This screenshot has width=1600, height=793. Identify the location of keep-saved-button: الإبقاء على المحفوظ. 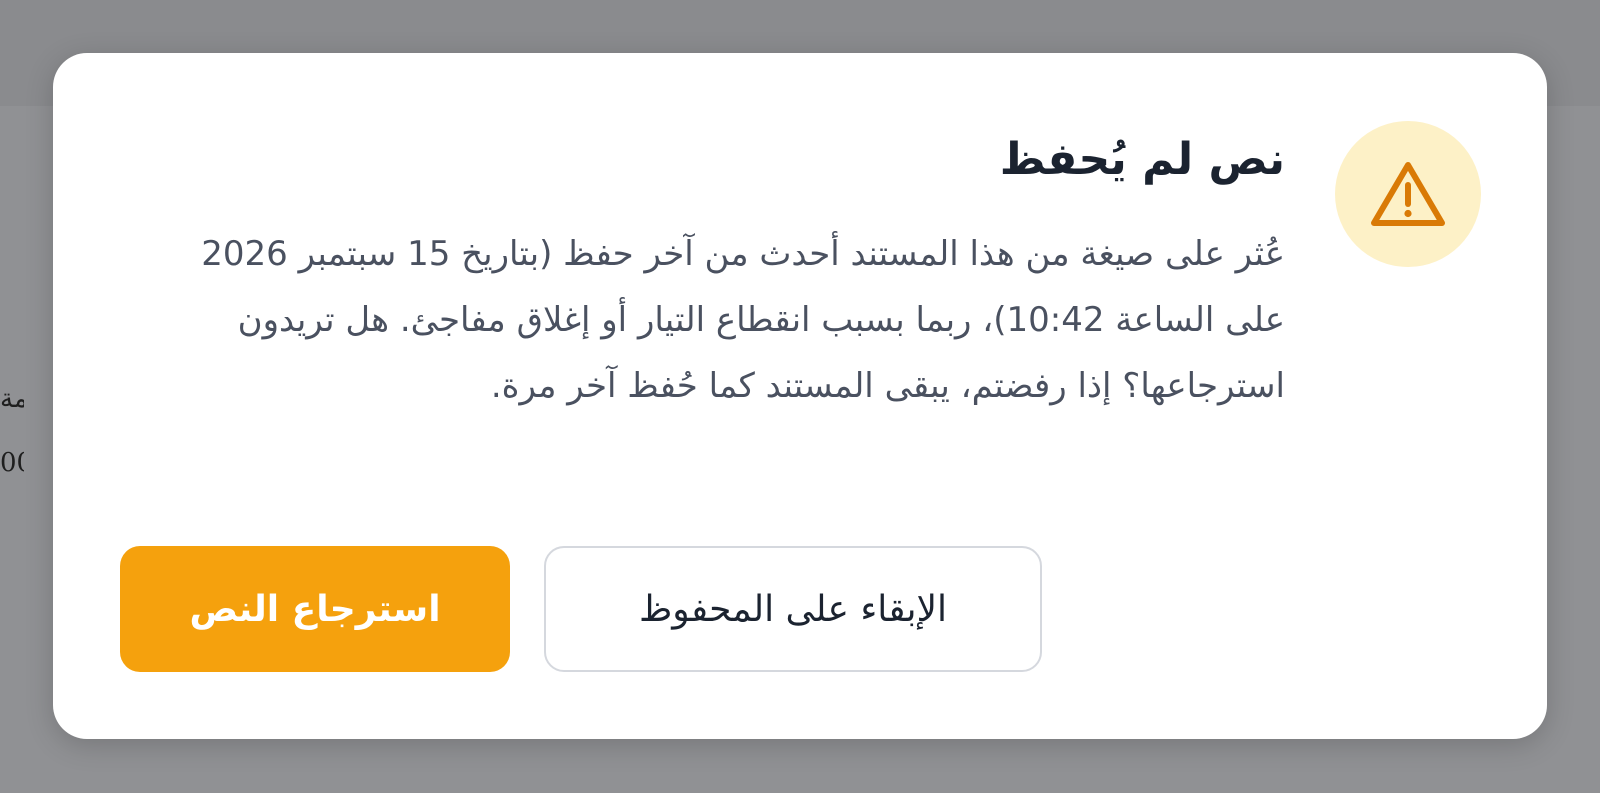
(793, 609).